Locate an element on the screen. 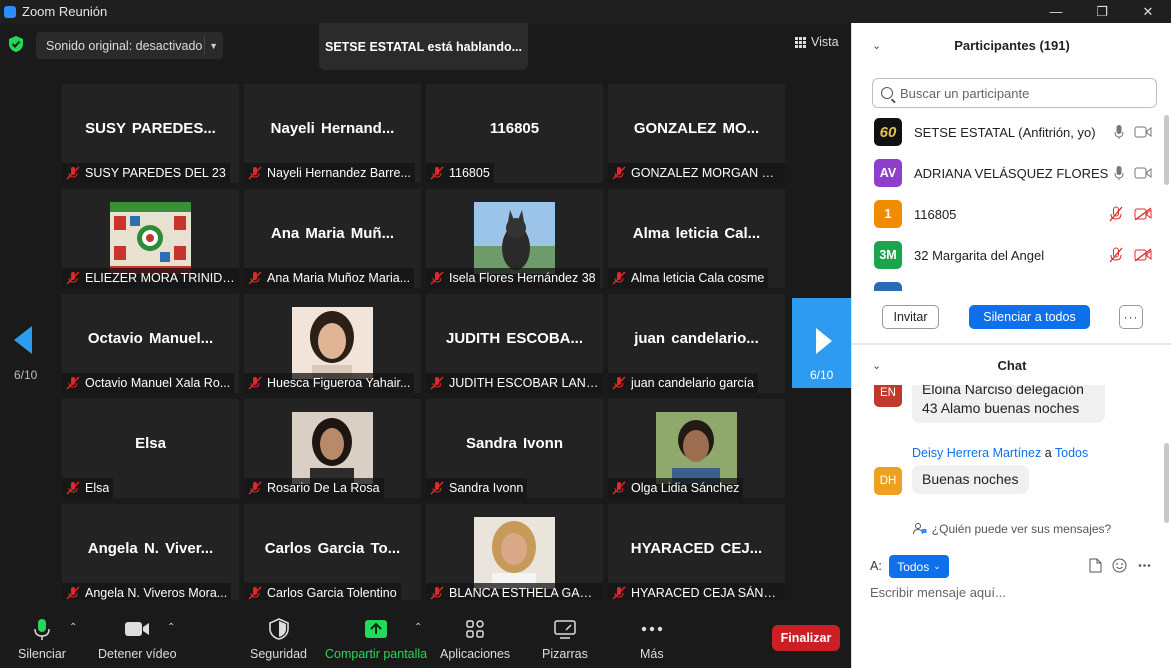 Image resolution: width=1171 pixels, height=668 pixels. stop-video-button: Detener vídeo is located at coordinates (137, 639).